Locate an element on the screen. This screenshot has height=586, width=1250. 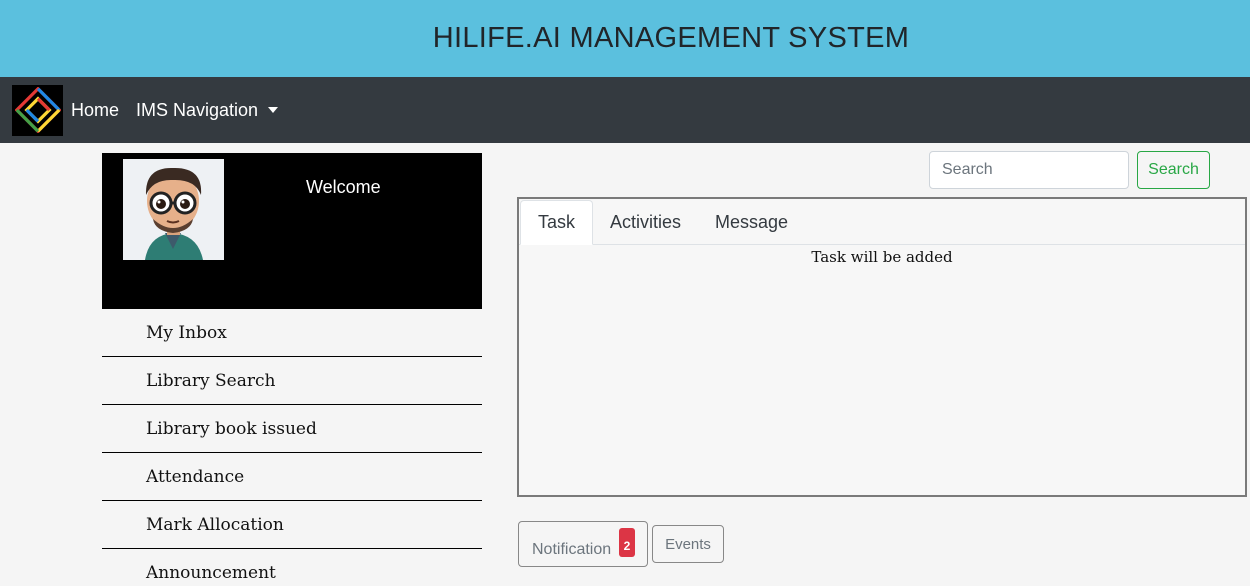
navbar: Home IMS Navigation is located at coordinates (625, 110).